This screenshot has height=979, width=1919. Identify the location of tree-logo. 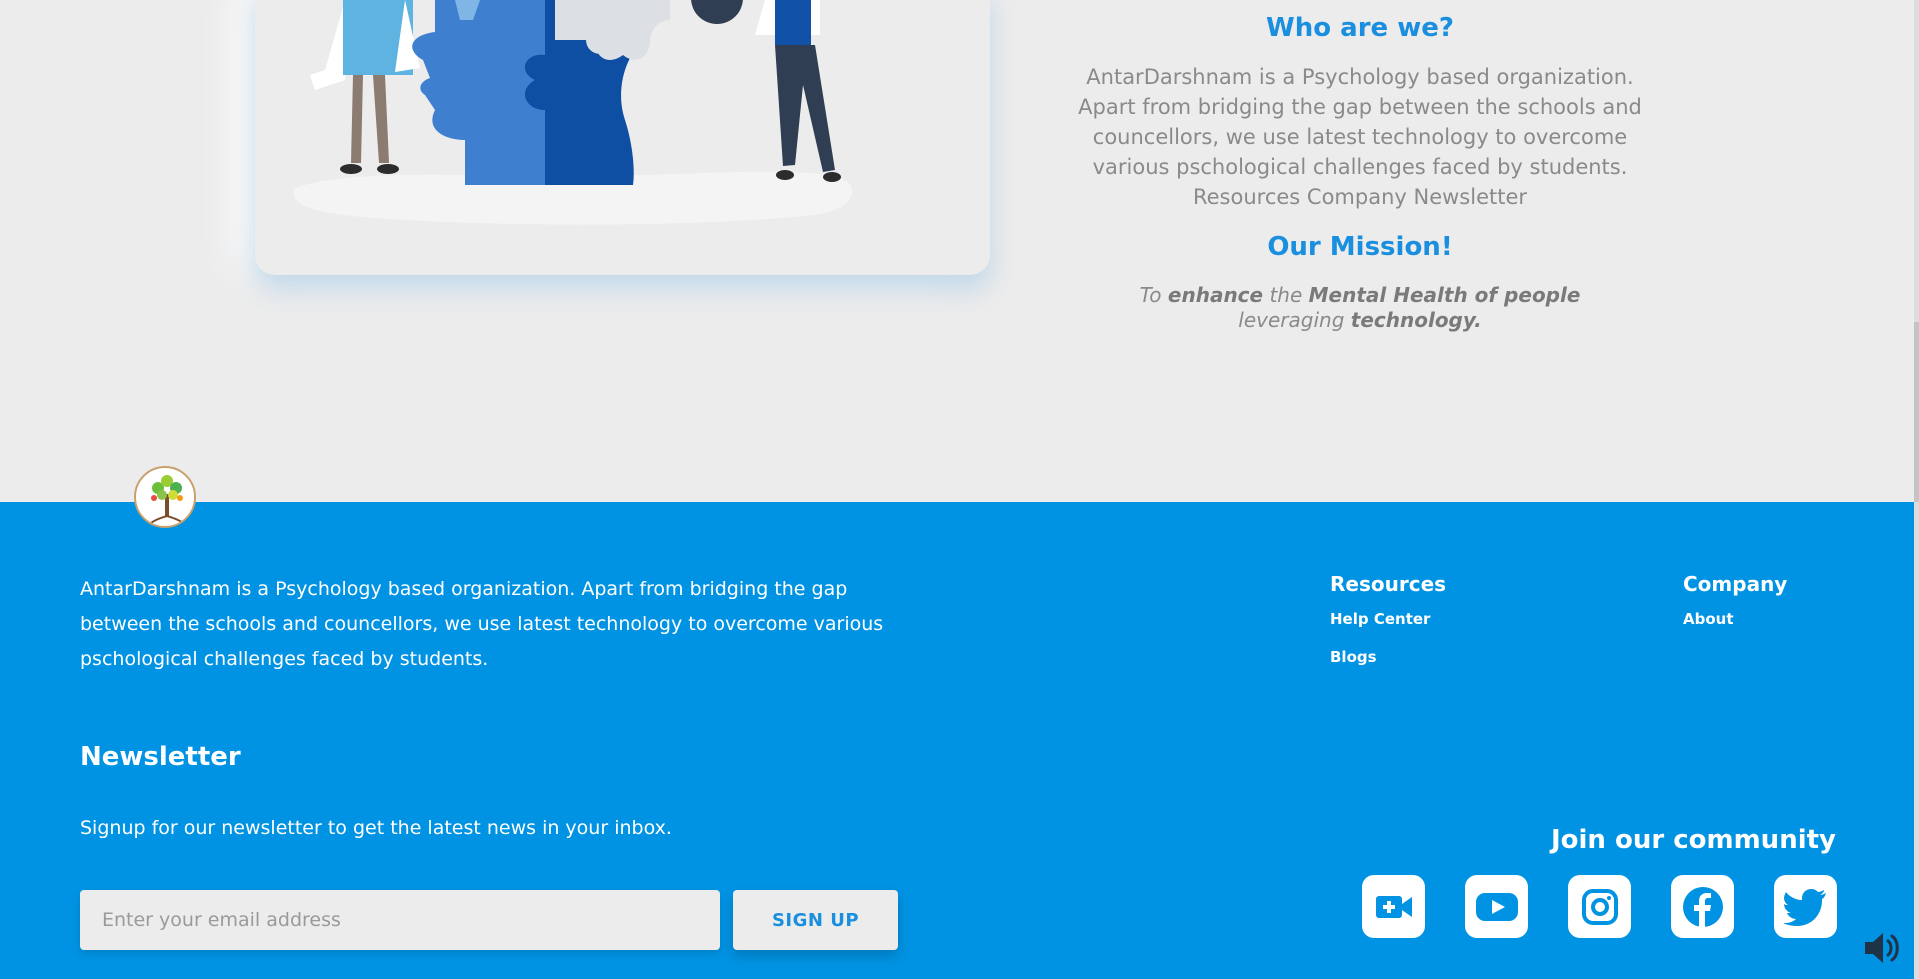
(165, 497).